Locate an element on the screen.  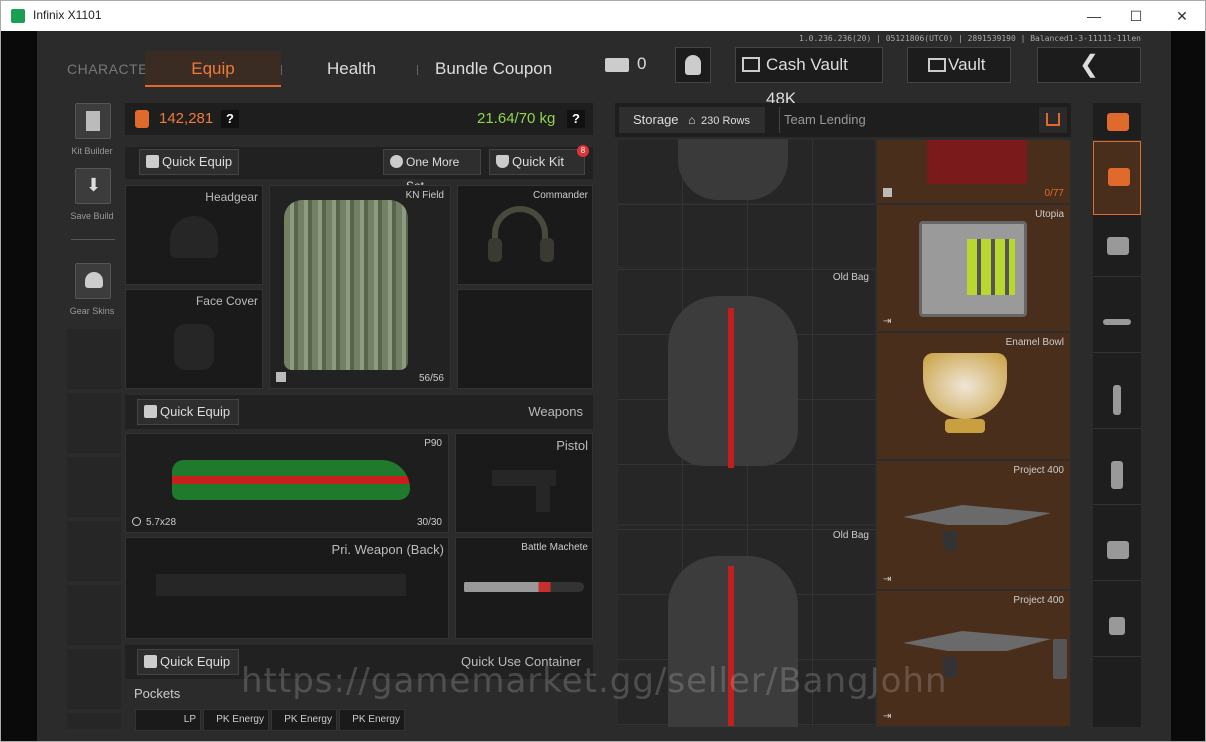
item-name: Project 400 is located at coordinates (1038, 470).